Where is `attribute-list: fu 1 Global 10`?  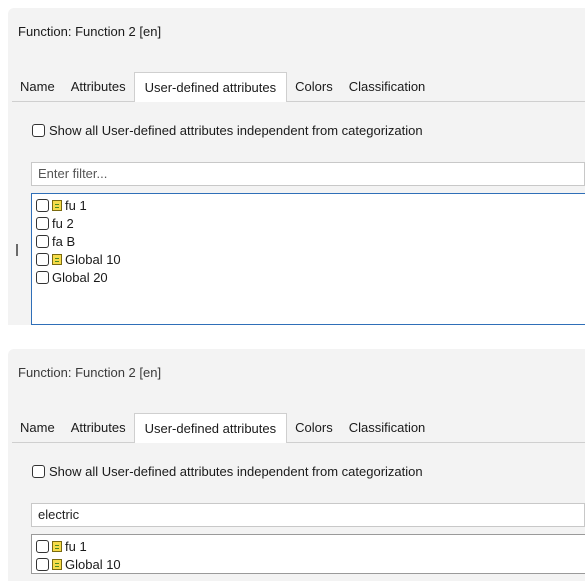 attribute-list: fu 1 Global 10 is located at coordinates (308, 554).